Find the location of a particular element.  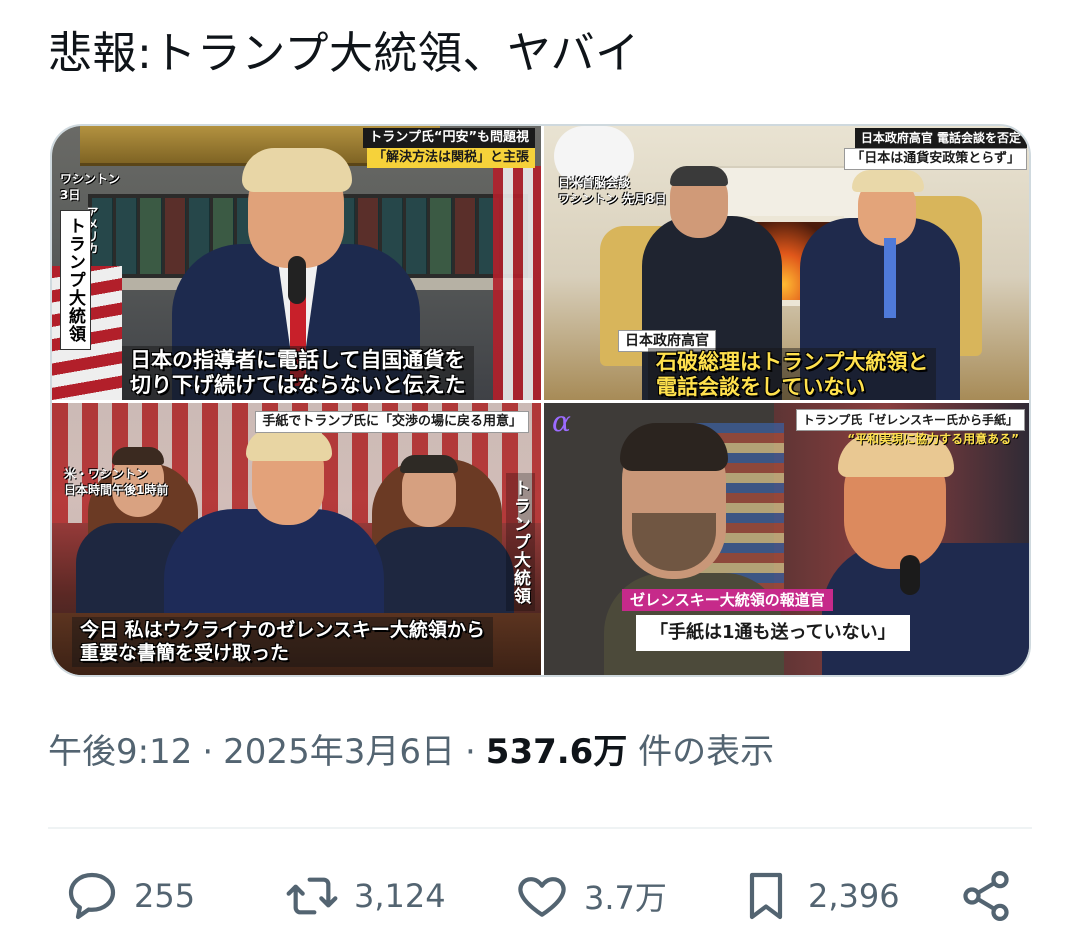

caption-line-2: 電話会談をしていない is located at coordinates (761, 387).